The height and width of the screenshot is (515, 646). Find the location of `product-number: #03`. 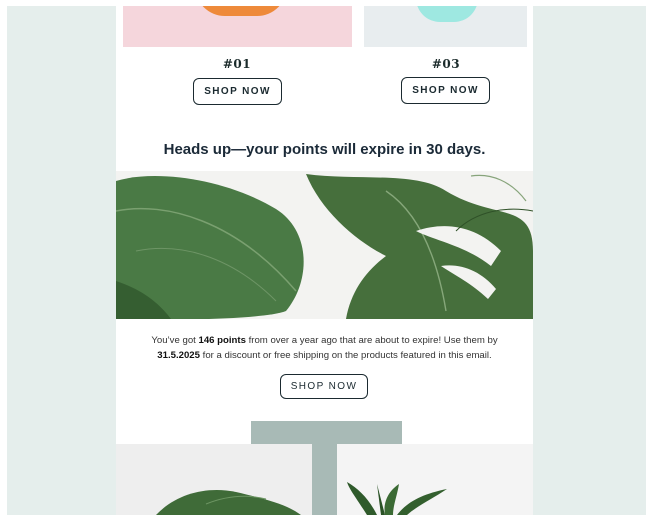

product-number: #03 is located at coordinates (446, 64).